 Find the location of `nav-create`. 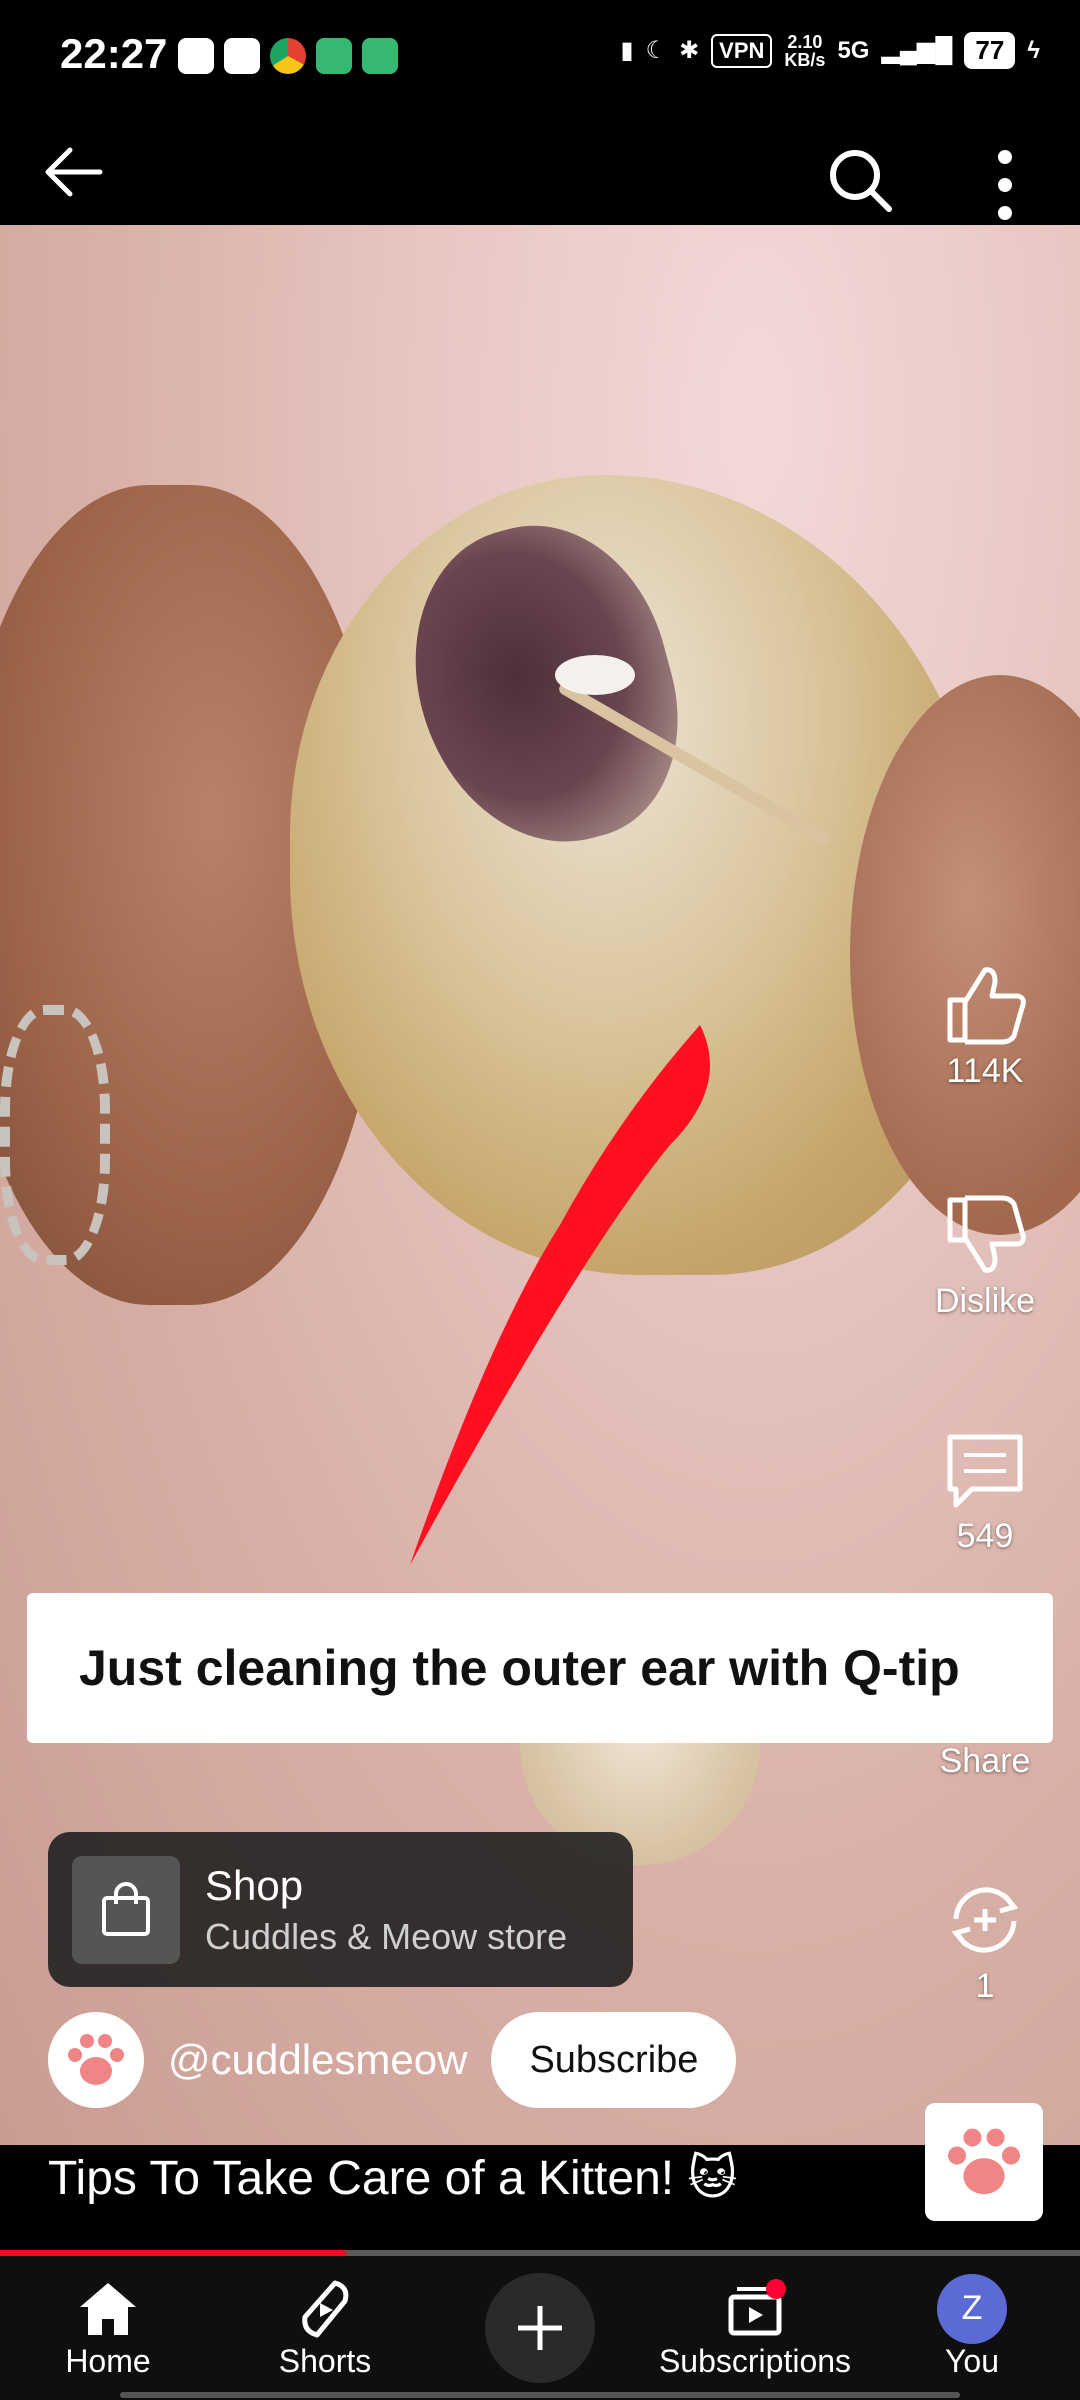

nav-create is located at coordinates (540, 2328).